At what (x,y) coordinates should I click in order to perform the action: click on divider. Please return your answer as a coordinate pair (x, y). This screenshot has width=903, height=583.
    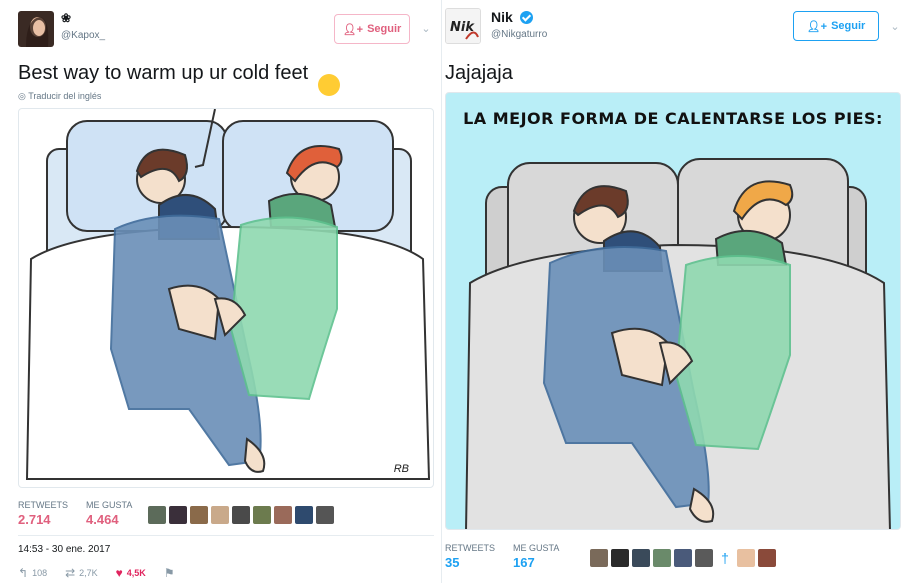
    Looking at the image, I should click on (226, 535).